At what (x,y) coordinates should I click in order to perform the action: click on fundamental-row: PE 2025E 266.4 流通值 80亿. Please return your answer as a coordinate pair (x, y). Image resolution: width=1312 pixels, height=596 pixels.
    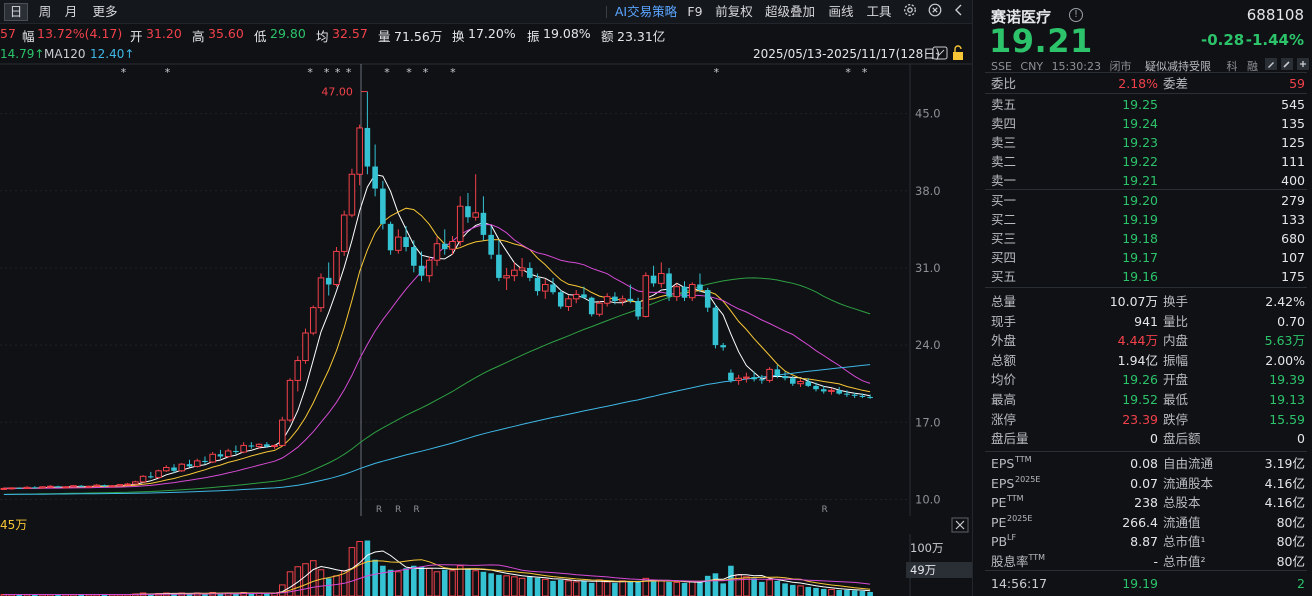
    Looking at the image, I should click on (1142, 522).